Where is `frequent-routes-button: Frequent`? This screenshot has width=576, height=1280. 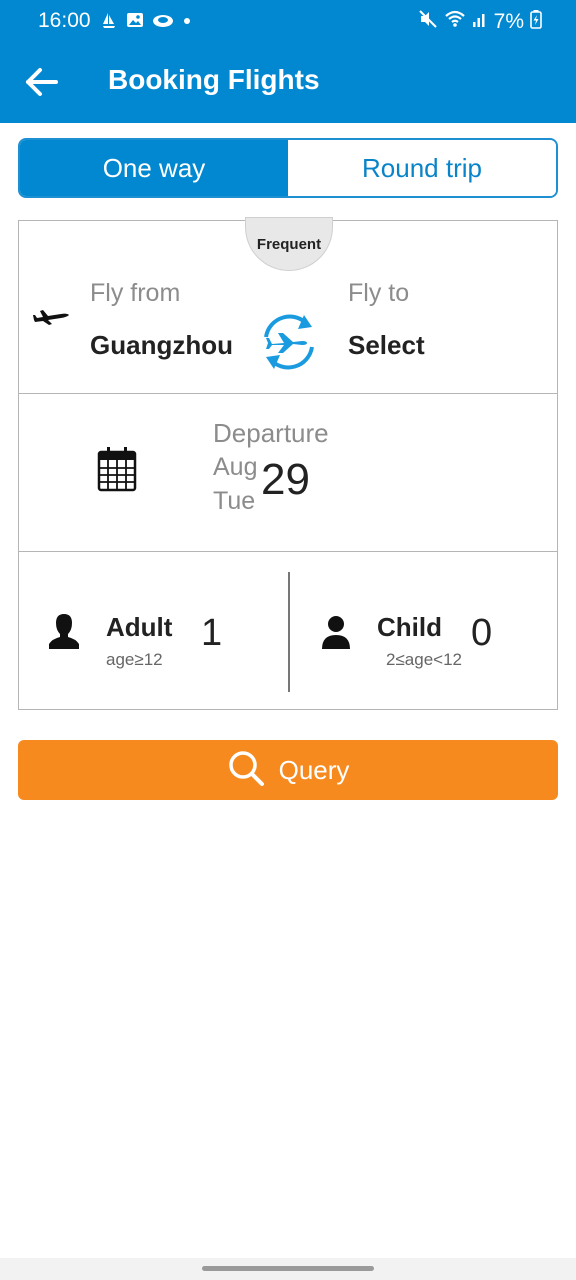
frequent-routes-button: Frequent is located at coordinates (289, 244).